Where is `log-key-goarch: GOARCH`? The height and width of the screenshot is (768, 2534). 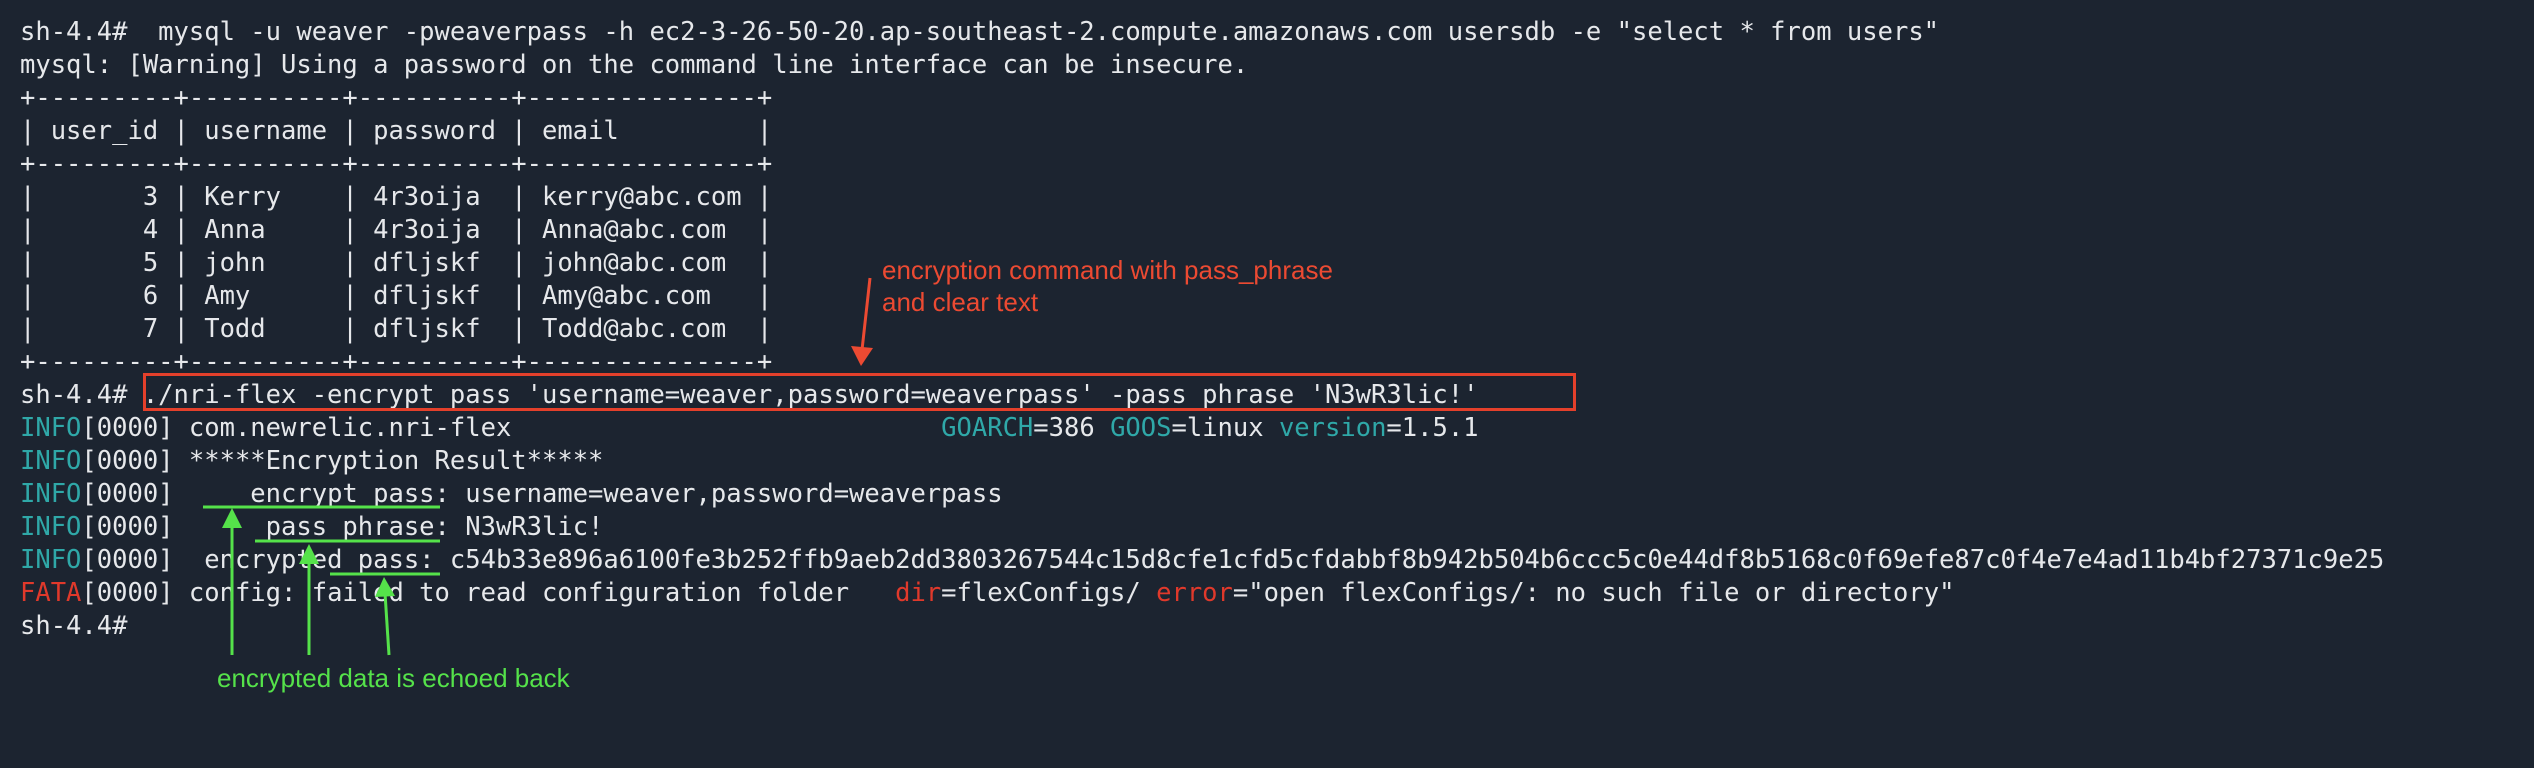 log-key-goarch: GOARCH is located at coordinates (987, 428).